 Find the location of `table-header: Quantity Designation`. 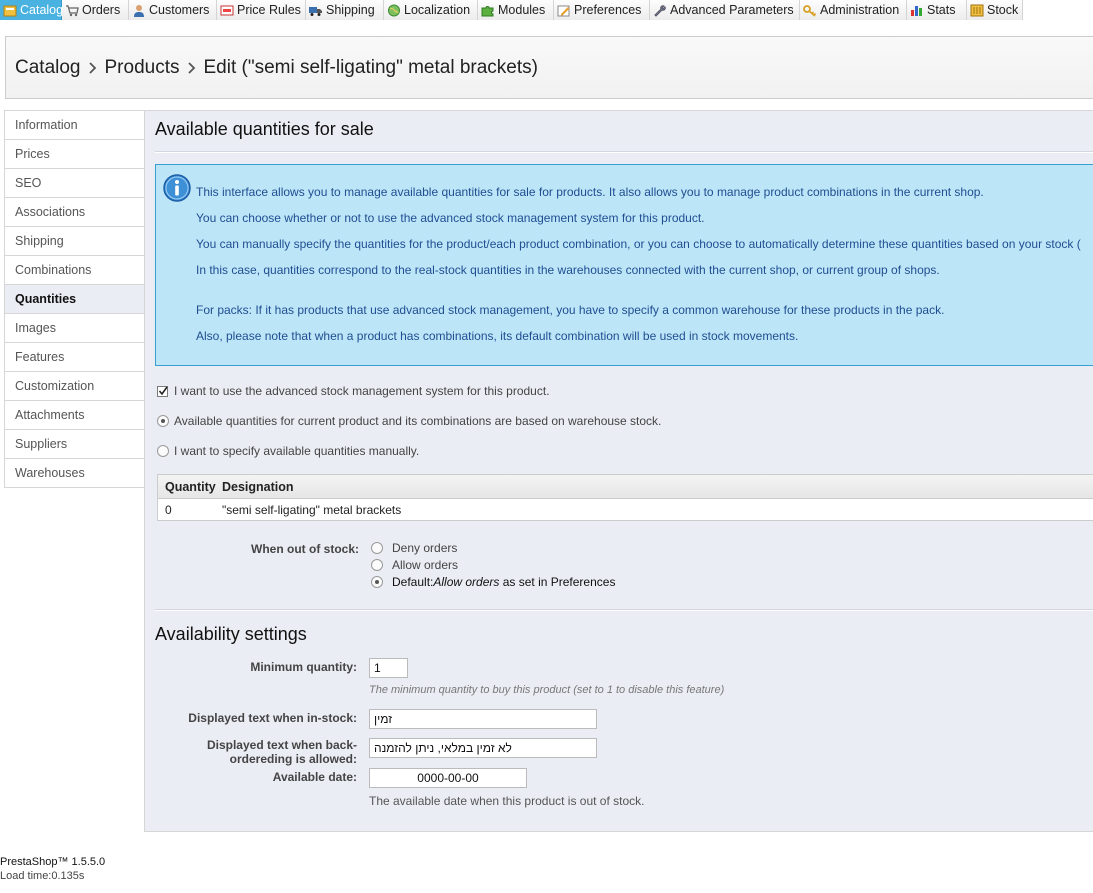

table-header: Quantity Designation is located at coordinates (625, 487).